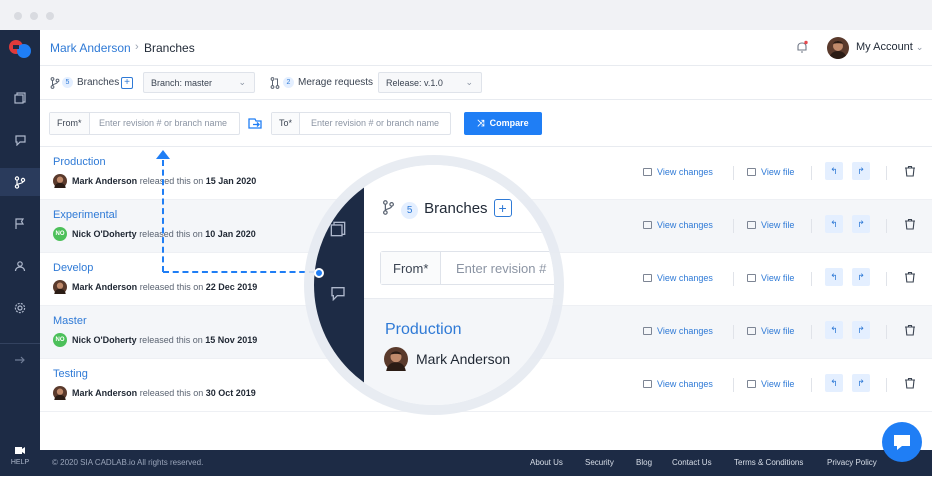 The width and height of the screenshot is (932, 500). I want to click on from-field: From* Enter revision # or branch name, so click(144, 123).